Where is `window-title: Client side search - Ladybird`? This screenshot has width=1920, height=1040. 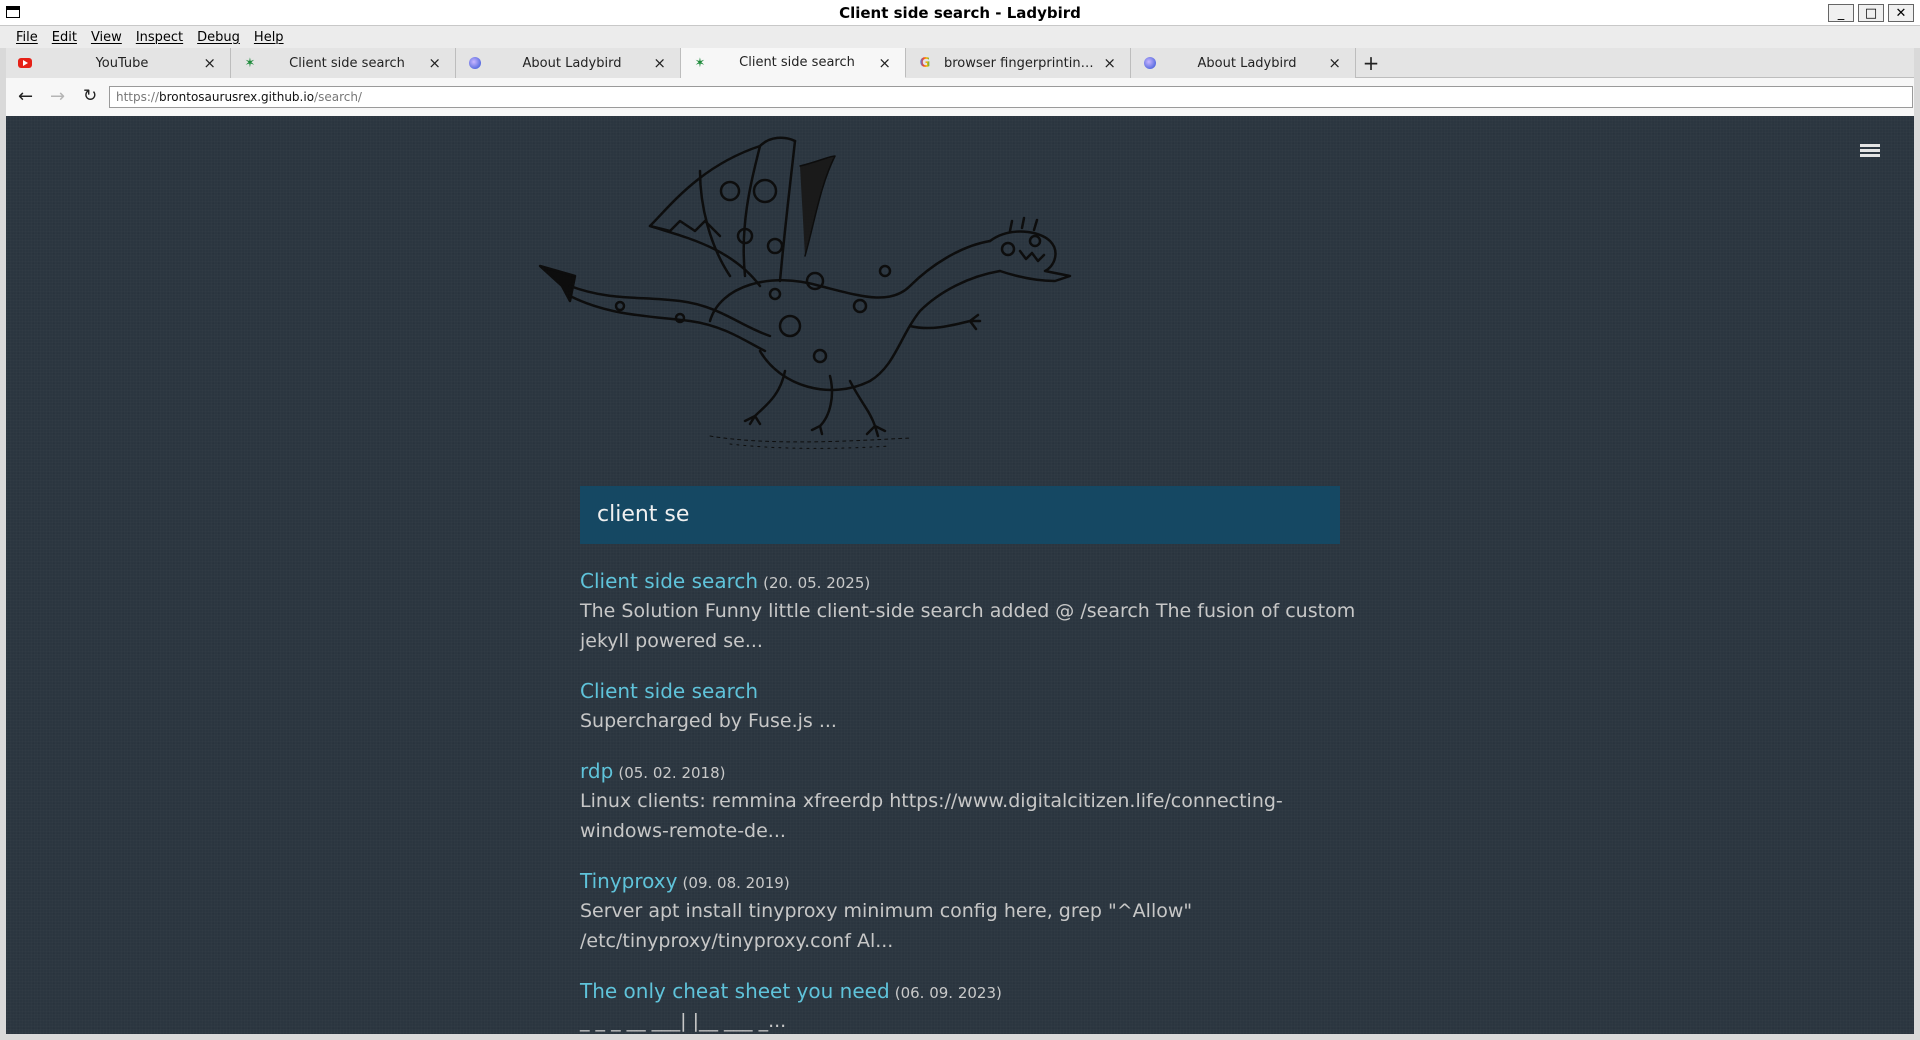 window-title: Client side search - Ladybird is located at coordinates (960, 13).